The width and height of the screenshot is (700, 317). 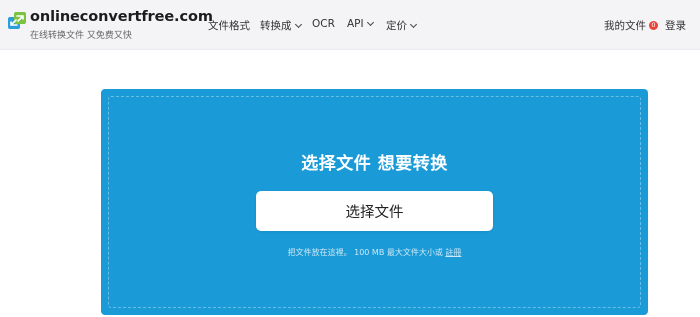 I want to click on logo-arrows-icon, so click(x=17, y=20).